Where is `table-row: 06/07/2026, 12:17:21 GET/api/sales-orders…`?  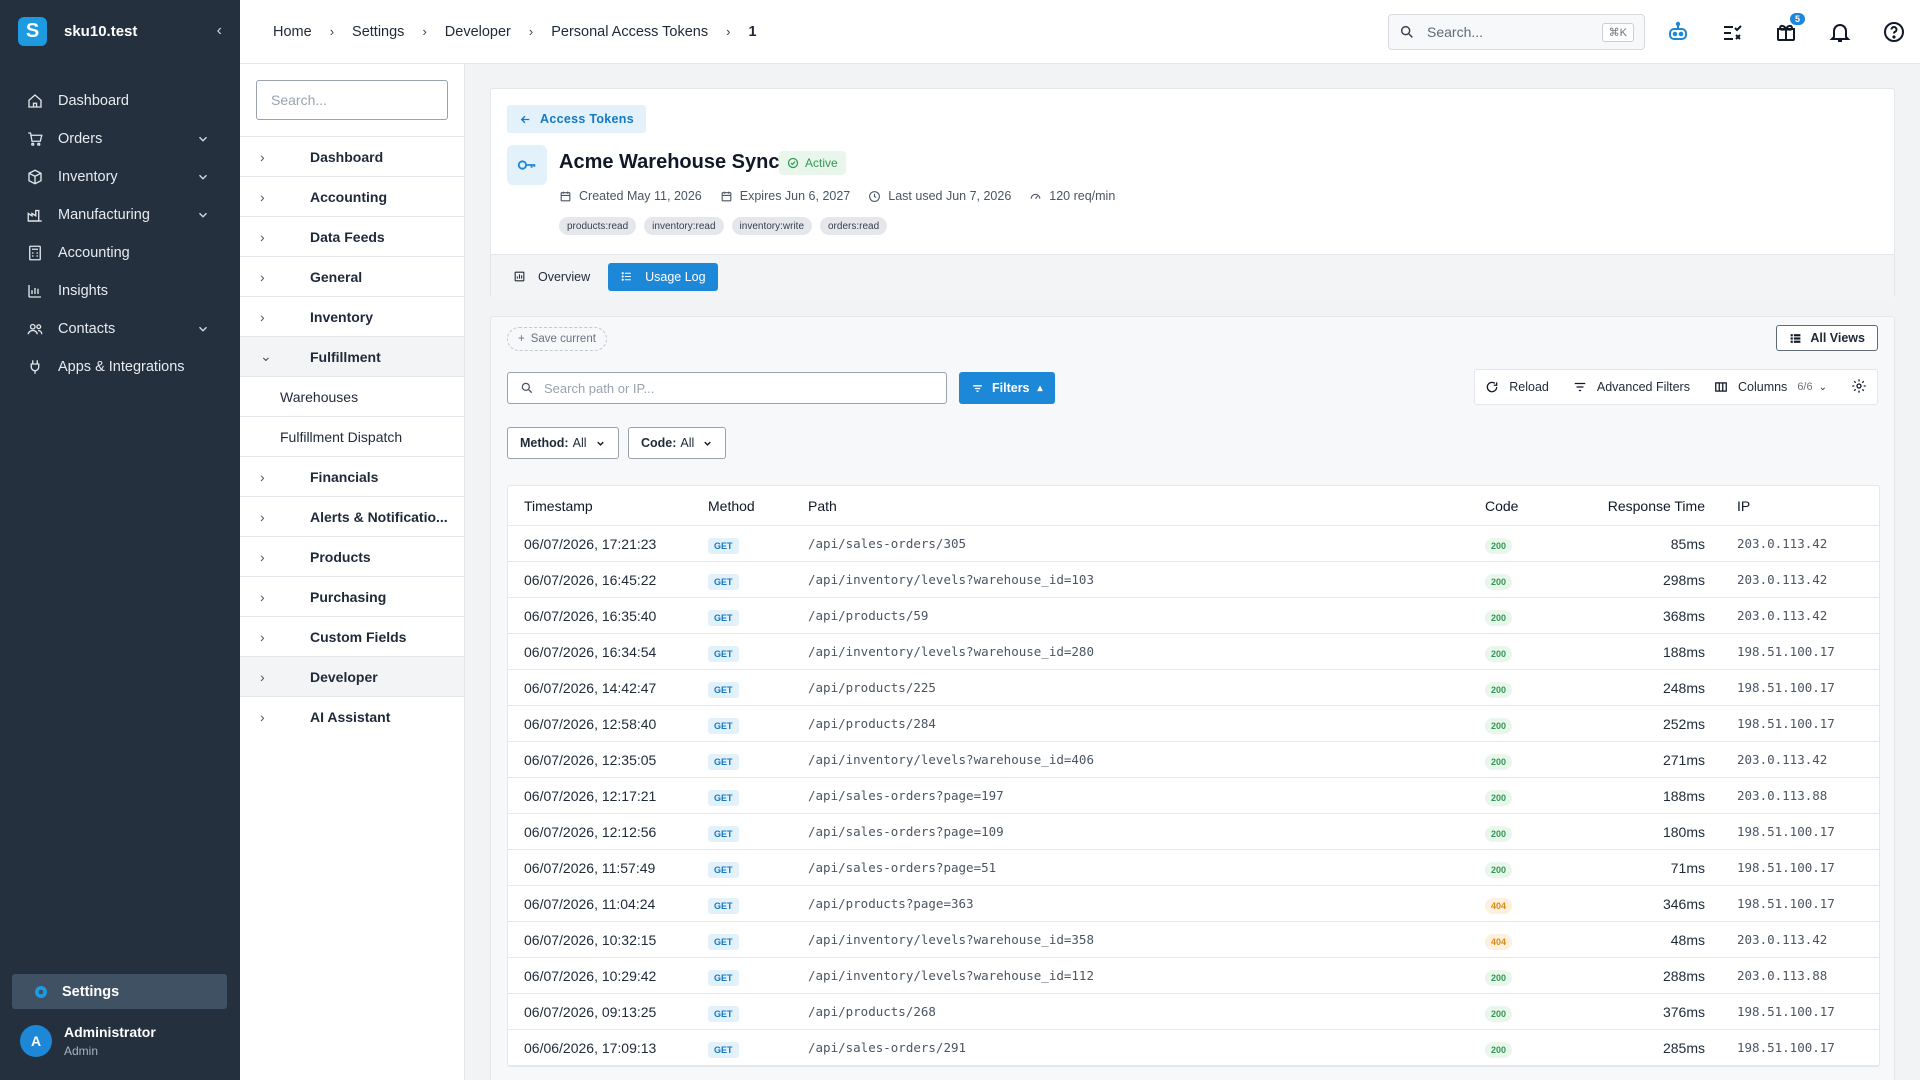
table-row: 06/07/2026, 12:17:21 GET/api/sales-orders… is located at coordinates (1193, 796).